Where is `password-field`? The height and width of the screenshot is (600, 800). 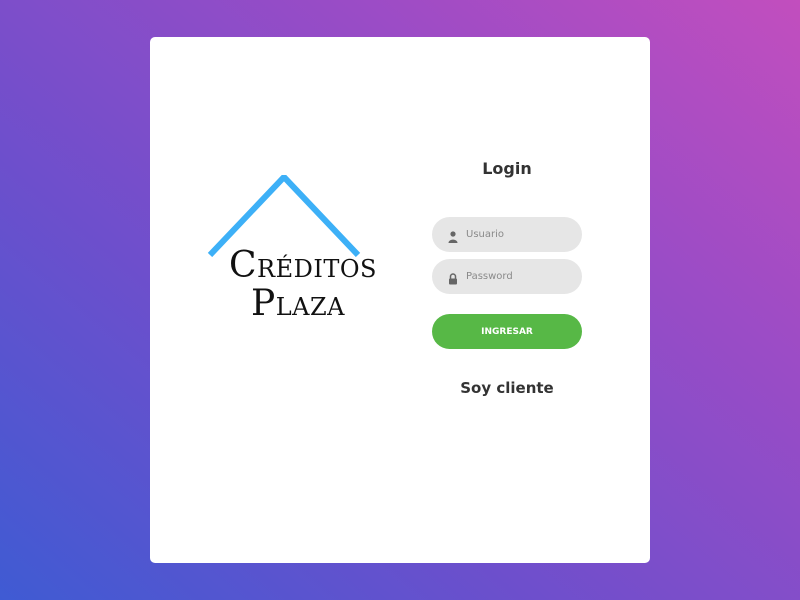
password-field is located at coordinates (507, 276).